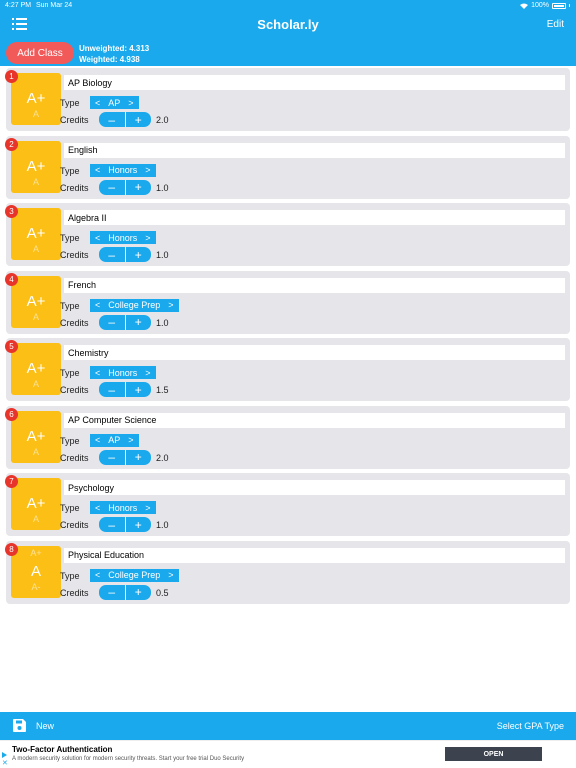 This screenshot has width=576, height=768. I want to click on grade-value: A, so click(35, 571).